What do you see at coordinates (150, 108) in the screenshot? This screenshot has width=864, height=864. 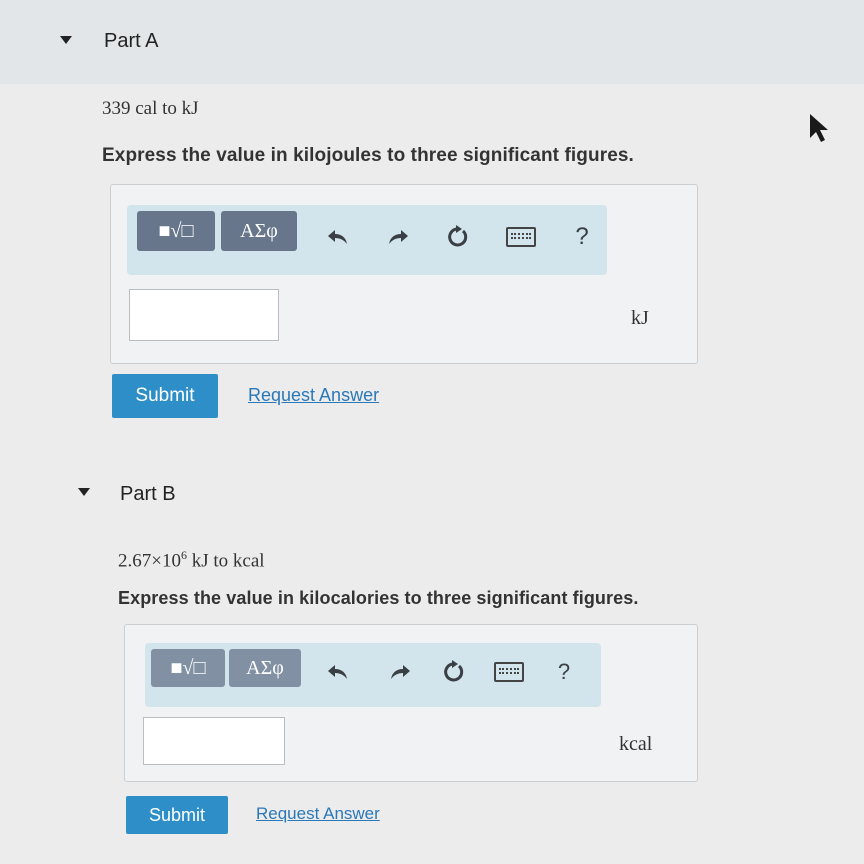 I see `part-a-problem: 339 cal to kJ` at bounding box center [150, 108].